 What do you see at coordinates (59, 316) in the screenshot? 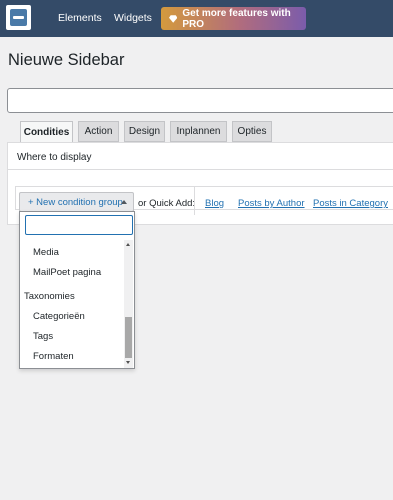
I see `dropdown-option-categories: Categorieën` at bounding box center [59, 316].